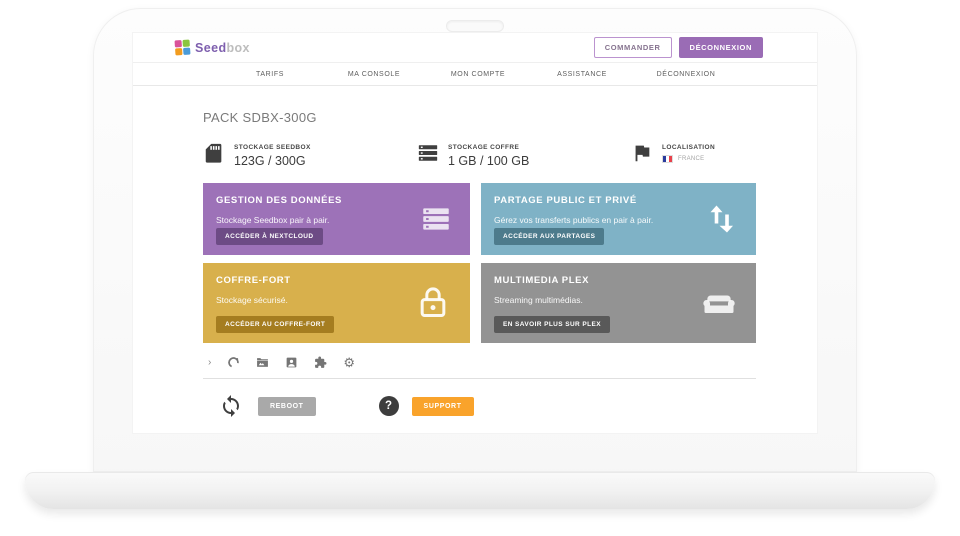 This screenshot has height=536, width=960. What do you see at coordinates (686, 74) in the screenshot?
I see `nav-item-deconnexion: DÉCONNEXION` at bounding box center [686, 74].